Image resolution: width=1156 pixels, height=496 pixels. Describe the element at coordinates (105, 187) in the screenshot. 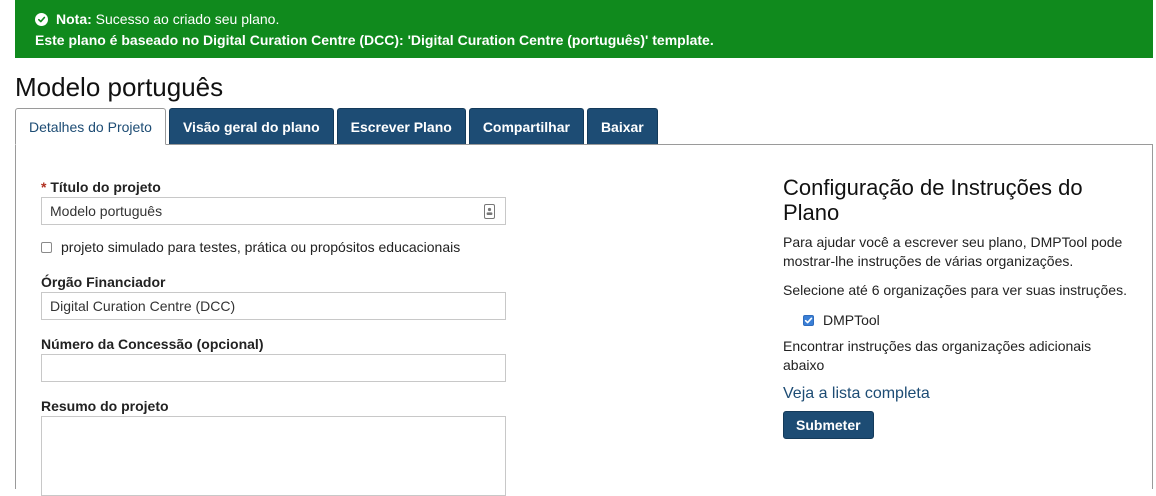

I see `project-title-label-text: Título do projeto` at that location.